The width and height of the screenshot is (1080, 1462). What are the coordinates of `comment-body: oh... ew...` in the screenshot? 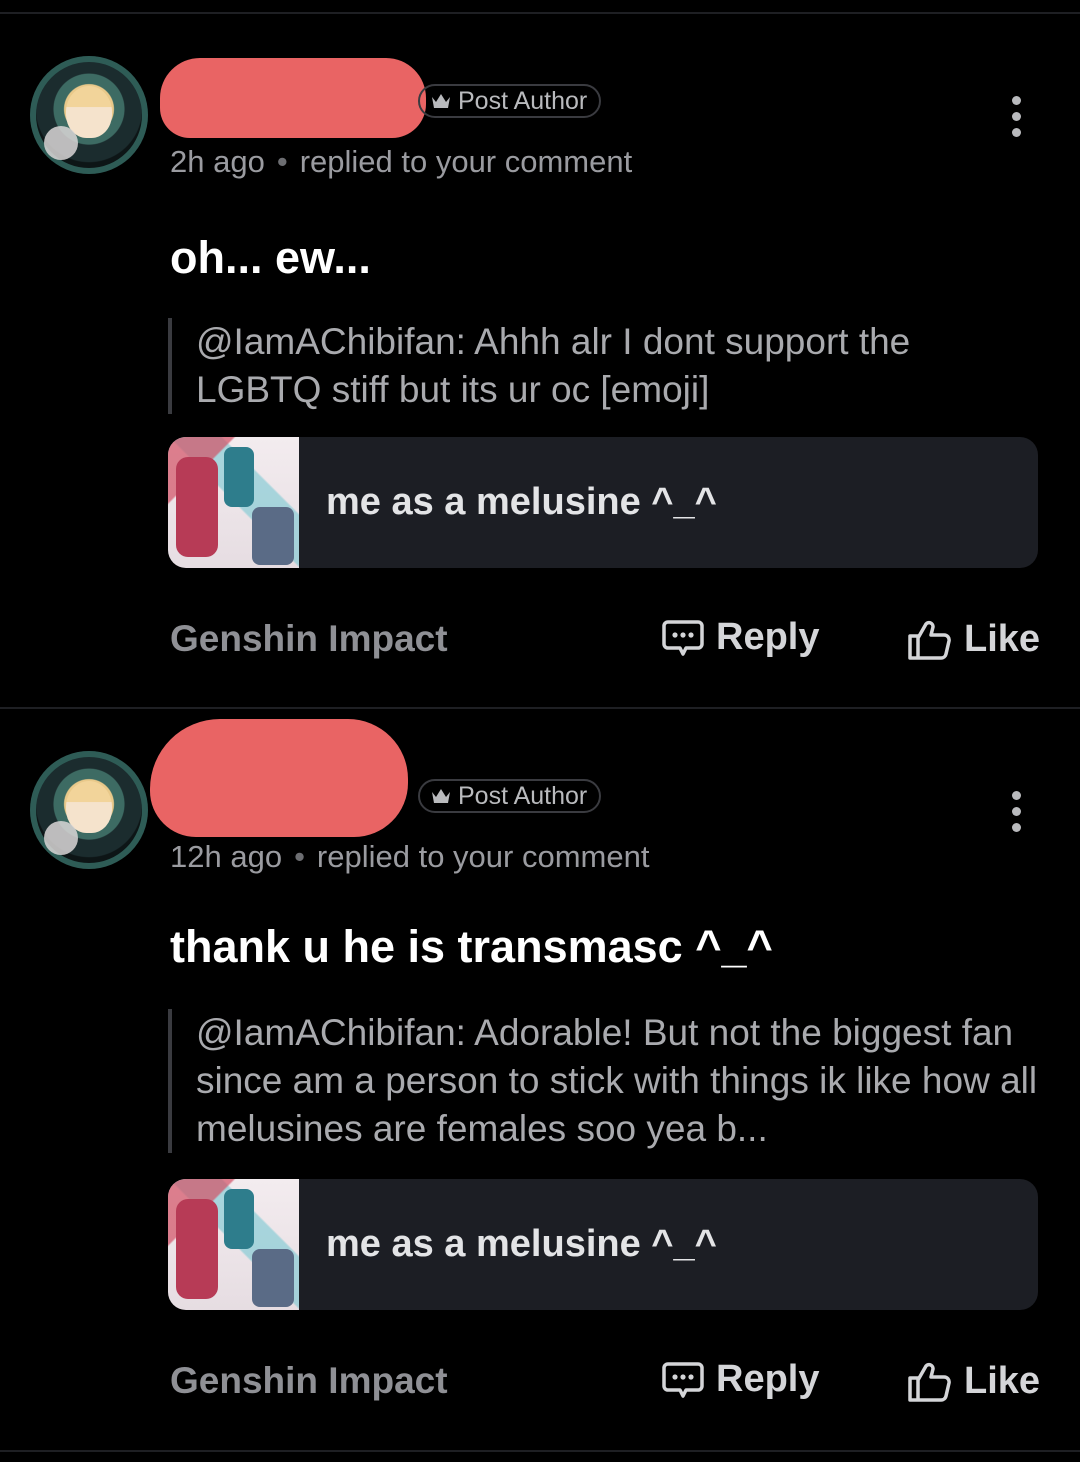 It's located at (270, 257).